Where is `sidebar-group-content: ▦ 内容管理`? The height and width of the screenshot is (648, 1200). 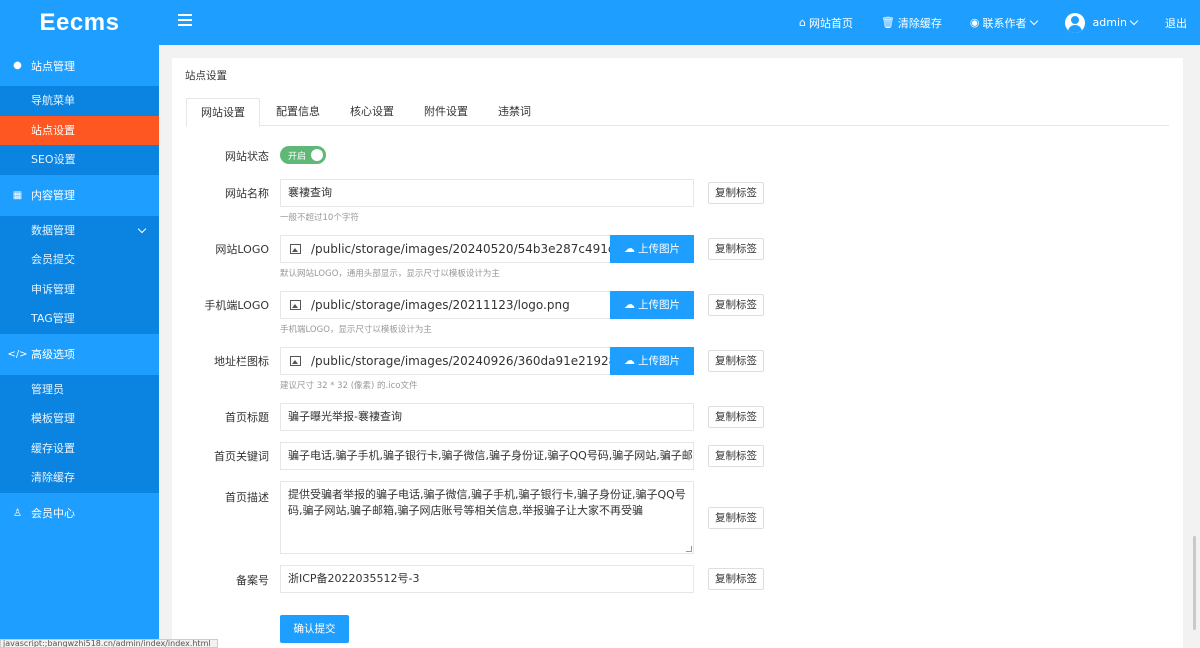
sidebar-group-content: ▦ 内容管理 is located at coordinates (79, 195).